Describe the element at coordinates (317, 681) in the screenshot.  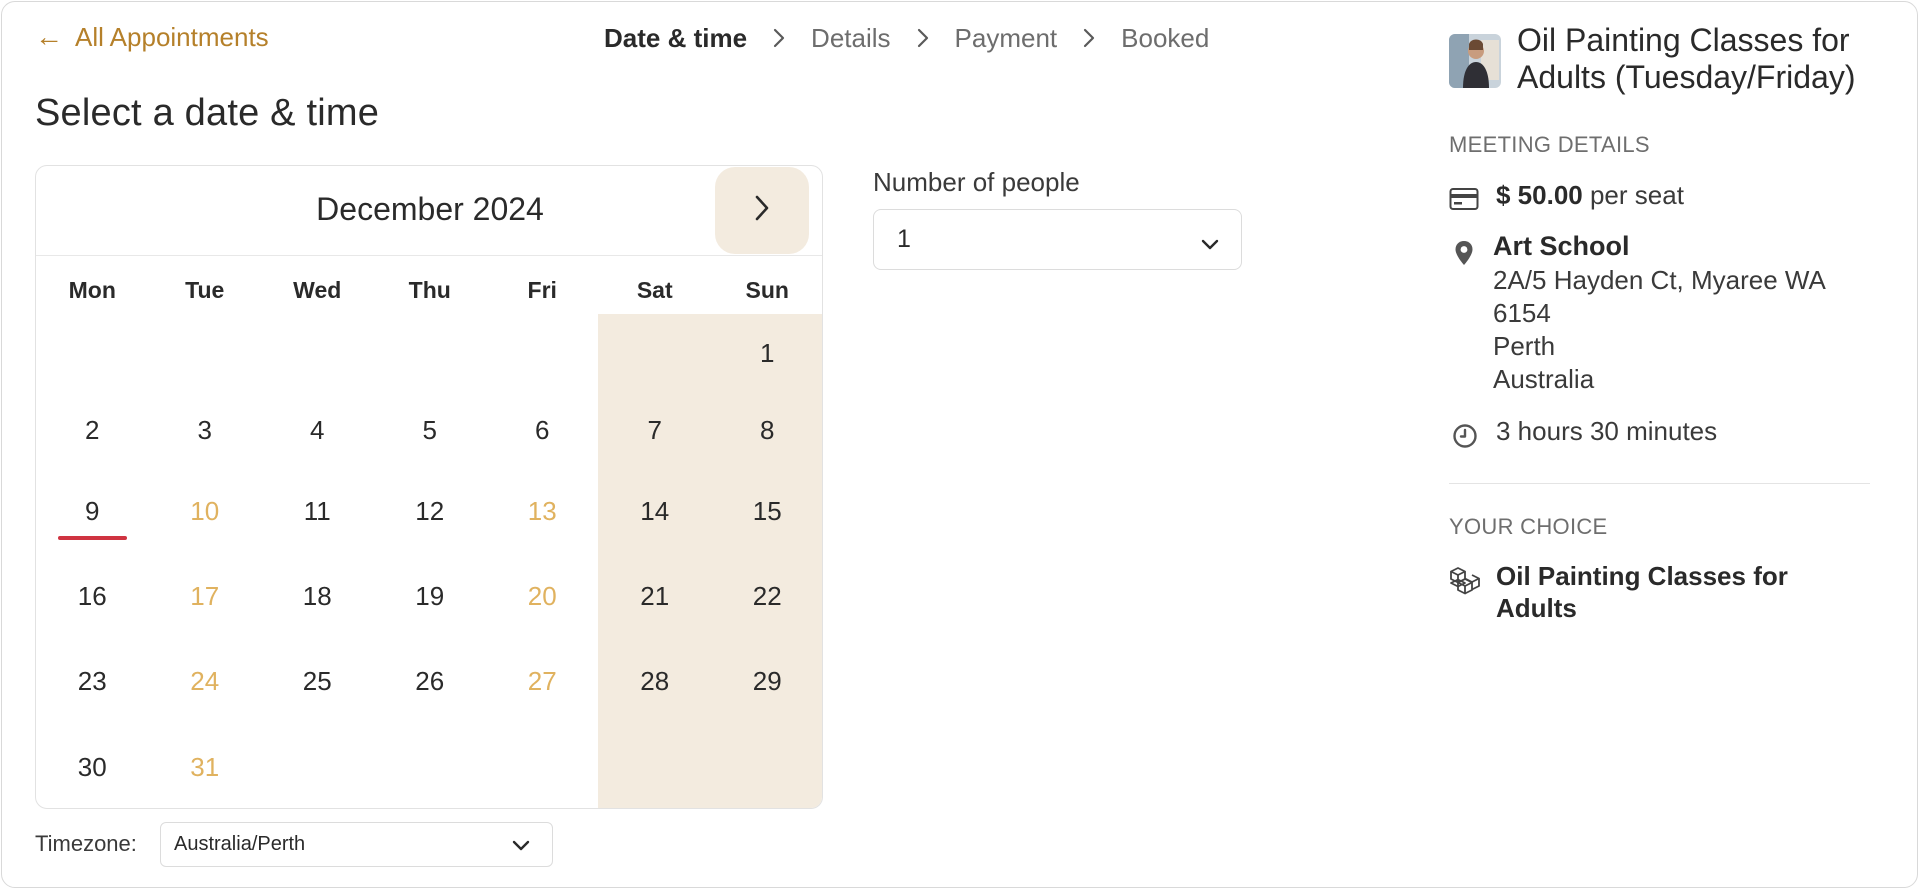
I see `calendar-day-25: 25` at that location.